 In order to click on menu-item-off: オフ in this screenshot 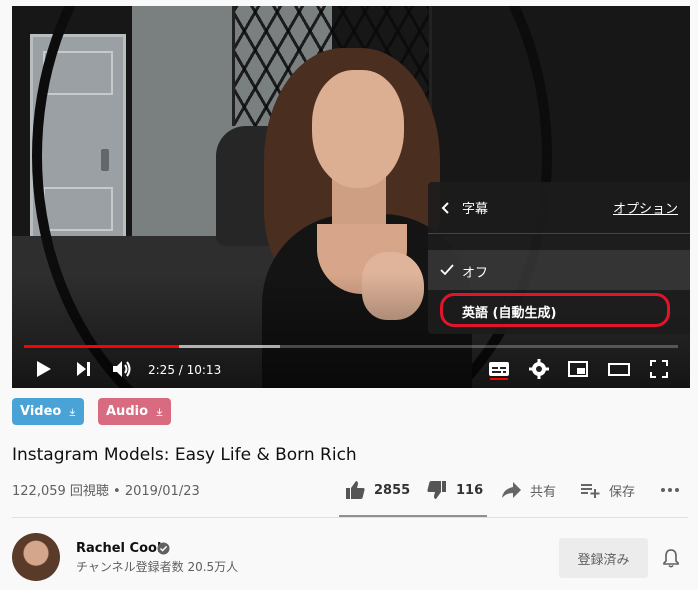, I will do `click(559, 270)`.